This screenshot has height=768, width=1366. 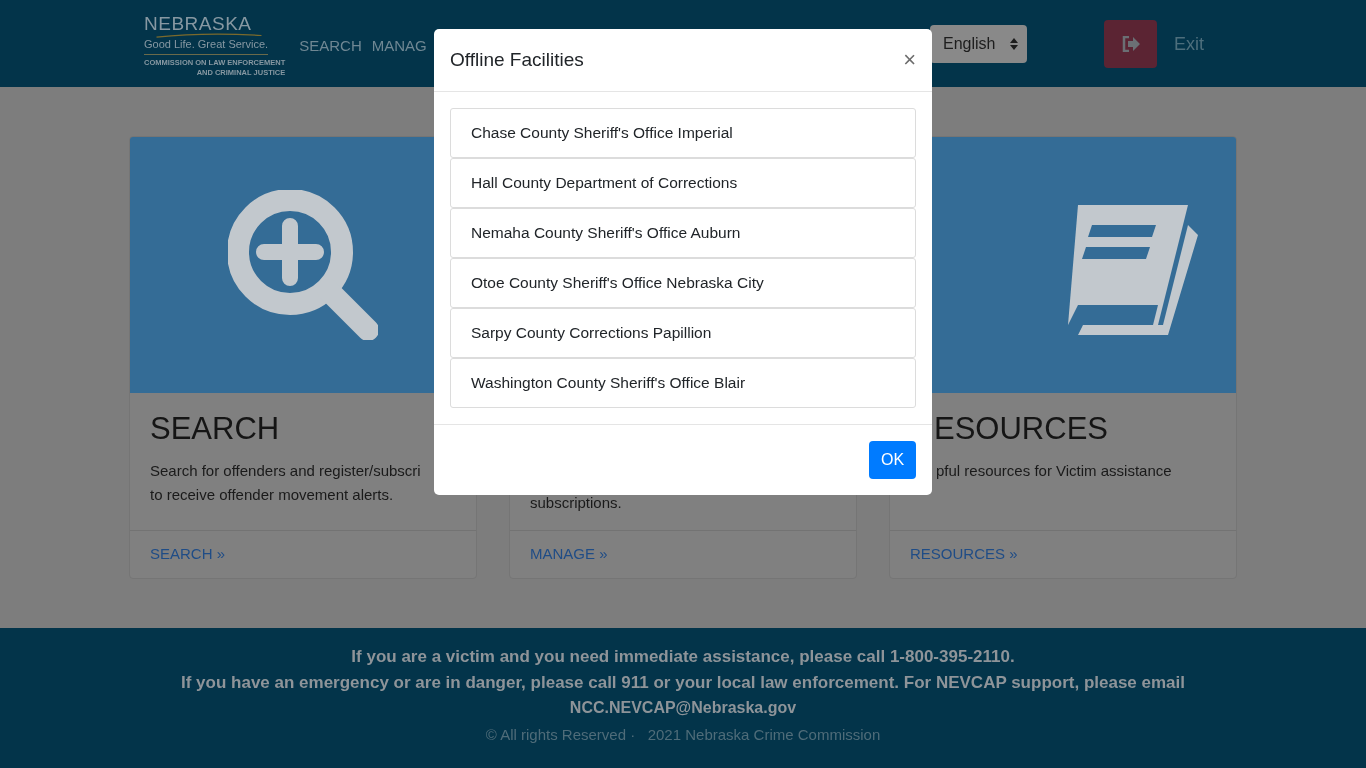 What do you see at coordinates (399, 45) in the screenshot?
I see `nav-link: MANAG` at bounding box center [399, 45].